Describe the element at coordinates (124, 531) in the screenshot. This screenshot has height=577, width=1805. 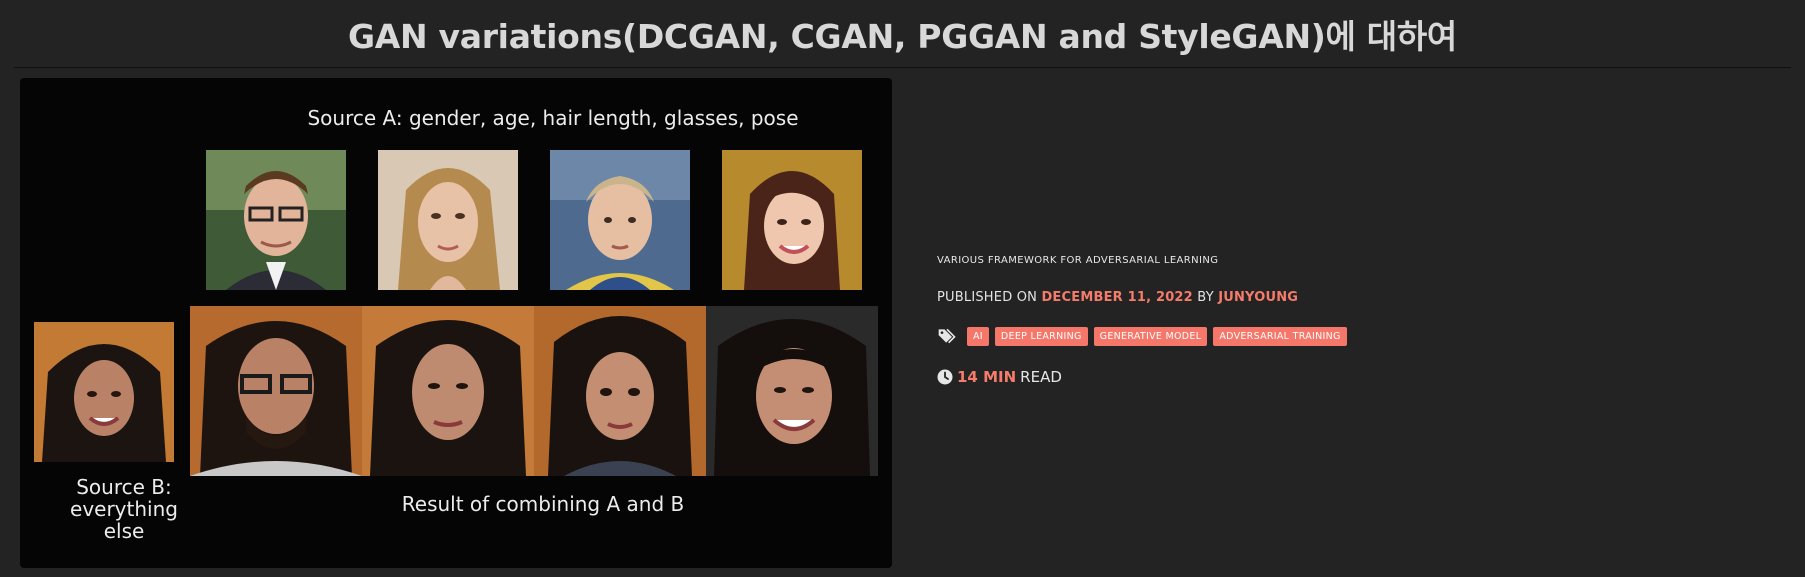
I see `caption-source-b-line-3: else` at that location.